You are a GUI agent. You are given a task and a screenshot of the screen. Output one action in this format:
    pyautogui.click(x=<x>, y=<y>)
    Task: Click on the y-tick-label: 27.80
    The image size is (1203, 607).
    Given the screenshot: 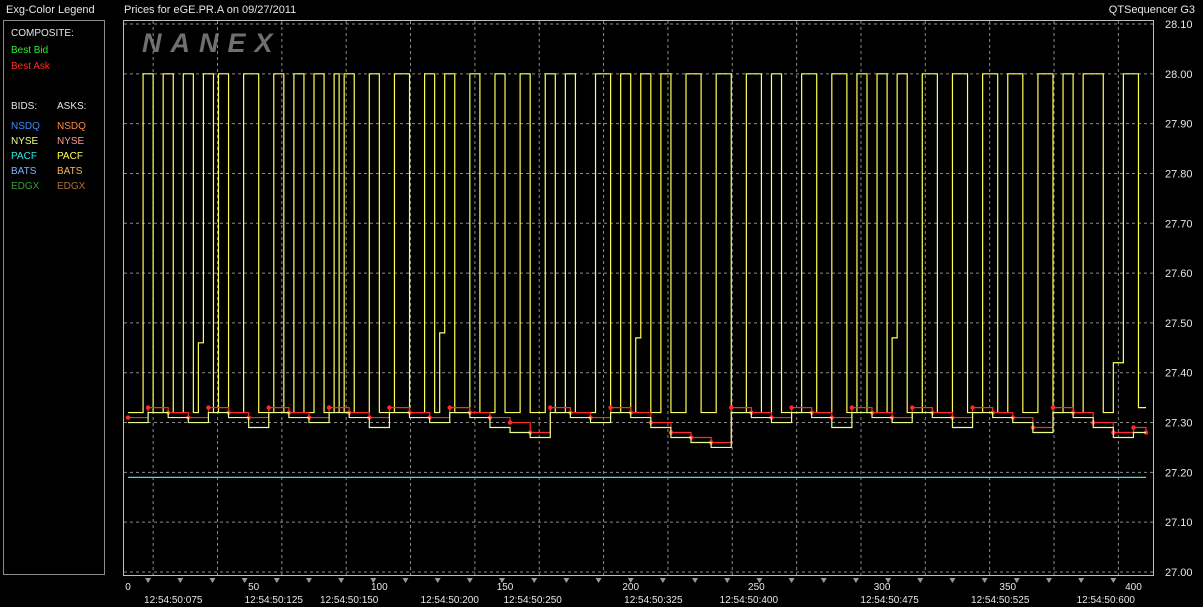 What is the action you would take?
    pyautogui.click(x=1179, y=174)
    